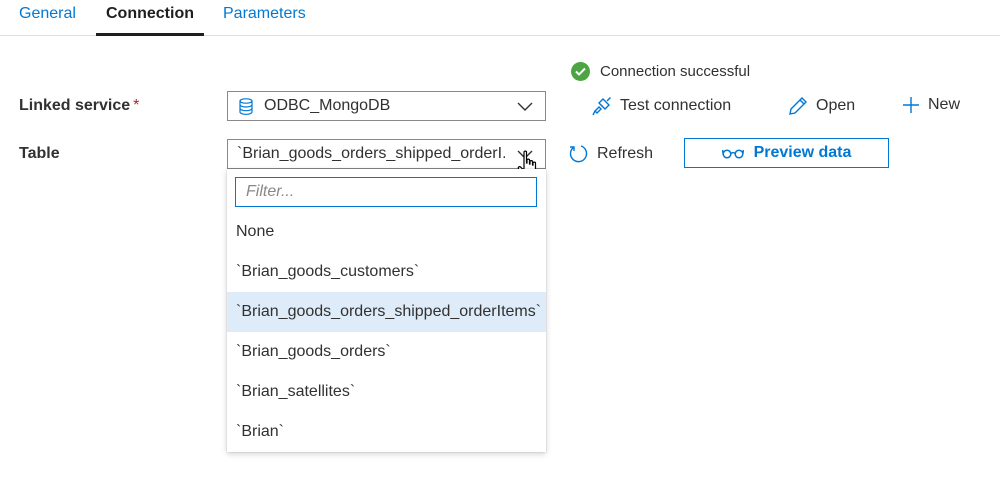 This screenshot has width=1000, height=494. I want to click on required-mark: *, so click(136, 105).